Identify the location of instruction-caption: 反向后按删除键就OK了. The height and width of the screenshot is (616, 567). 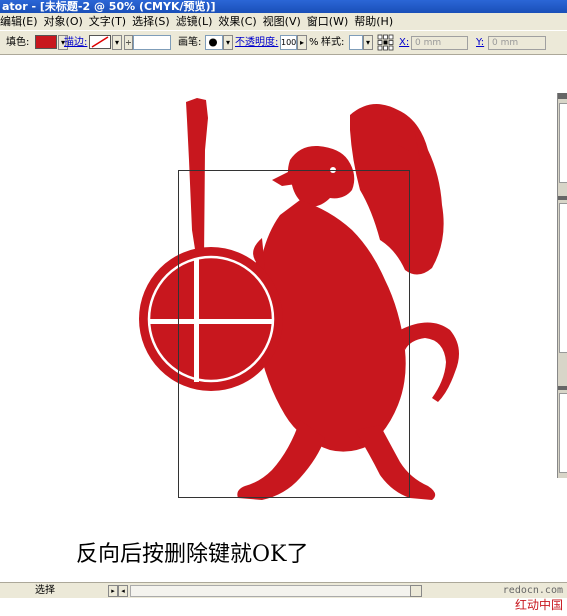
(192, 554).